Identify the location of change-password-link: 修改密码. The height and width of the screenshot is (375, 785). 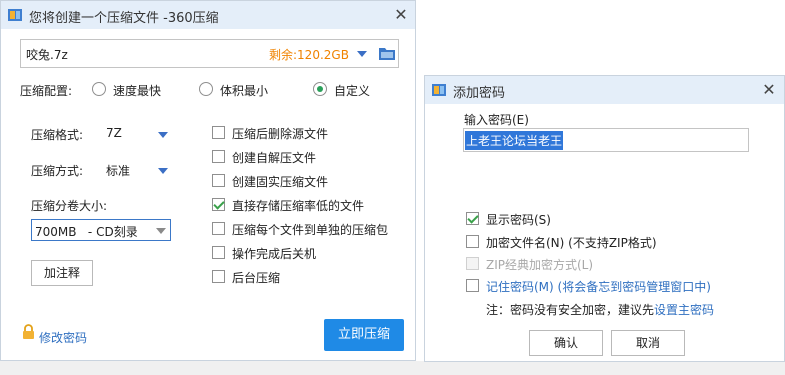
(63, 337).